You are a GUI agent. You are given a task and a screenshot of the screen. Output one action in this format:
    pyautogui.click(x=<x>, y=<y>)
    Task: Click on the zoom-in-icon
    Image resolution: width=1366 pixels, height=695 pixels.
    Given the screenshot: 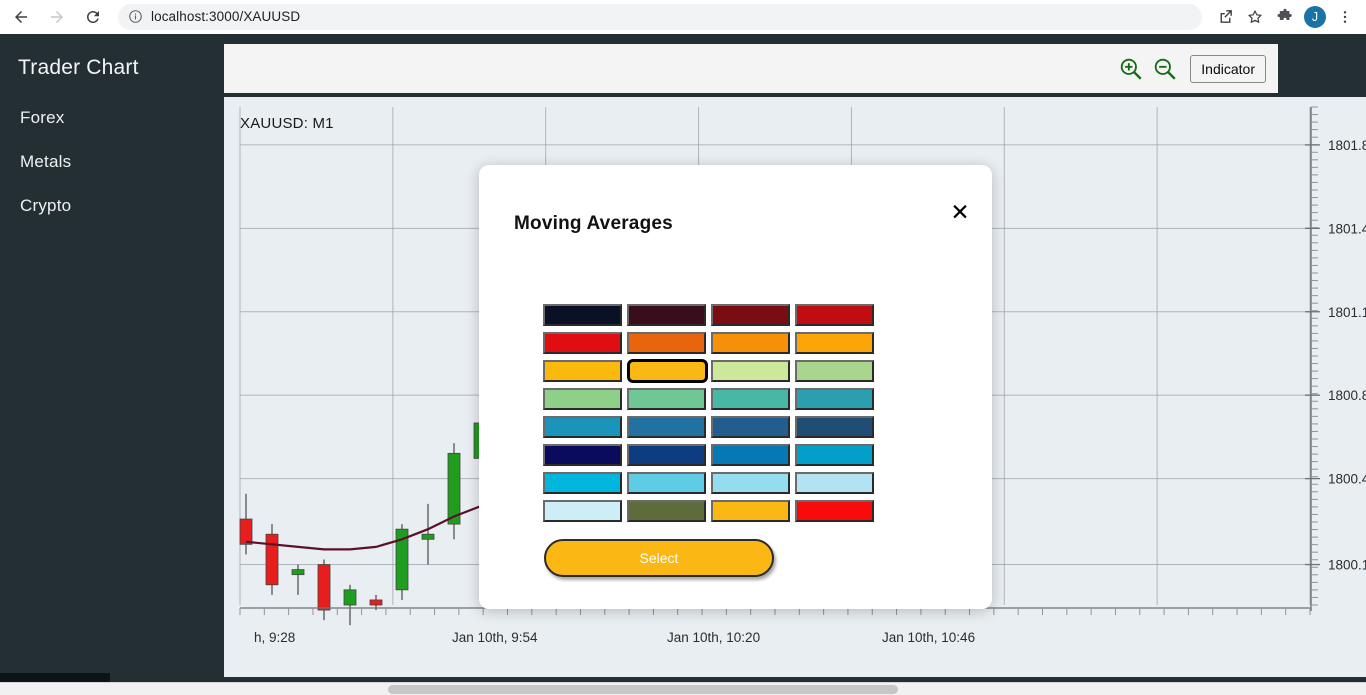 What is the action you would take?
    pyautogui.click(x=1131, y=69)
    